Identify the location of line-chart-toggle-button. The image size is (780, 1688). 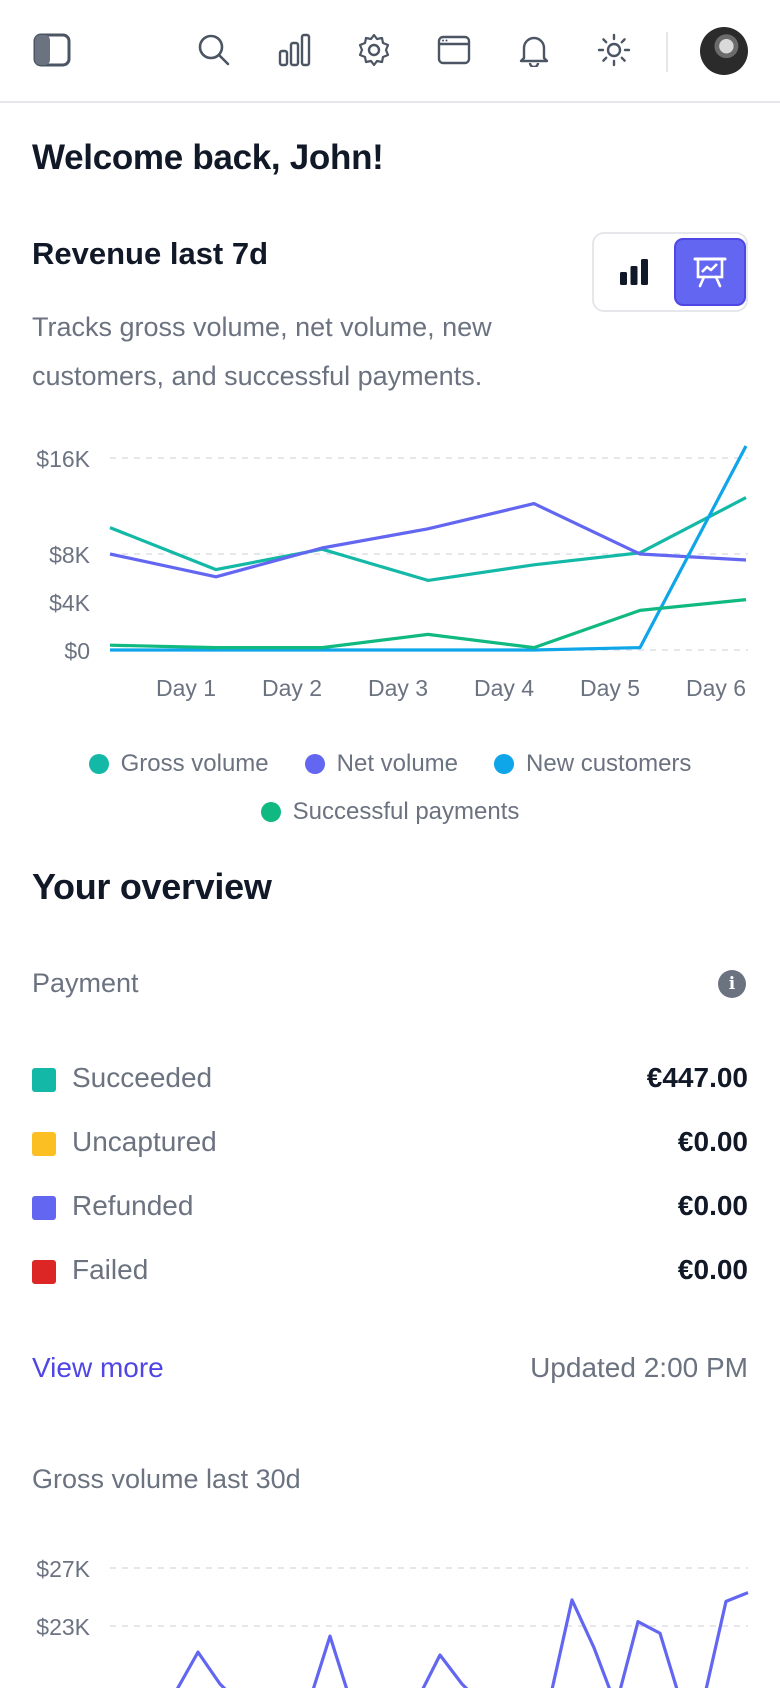
(710, 272).